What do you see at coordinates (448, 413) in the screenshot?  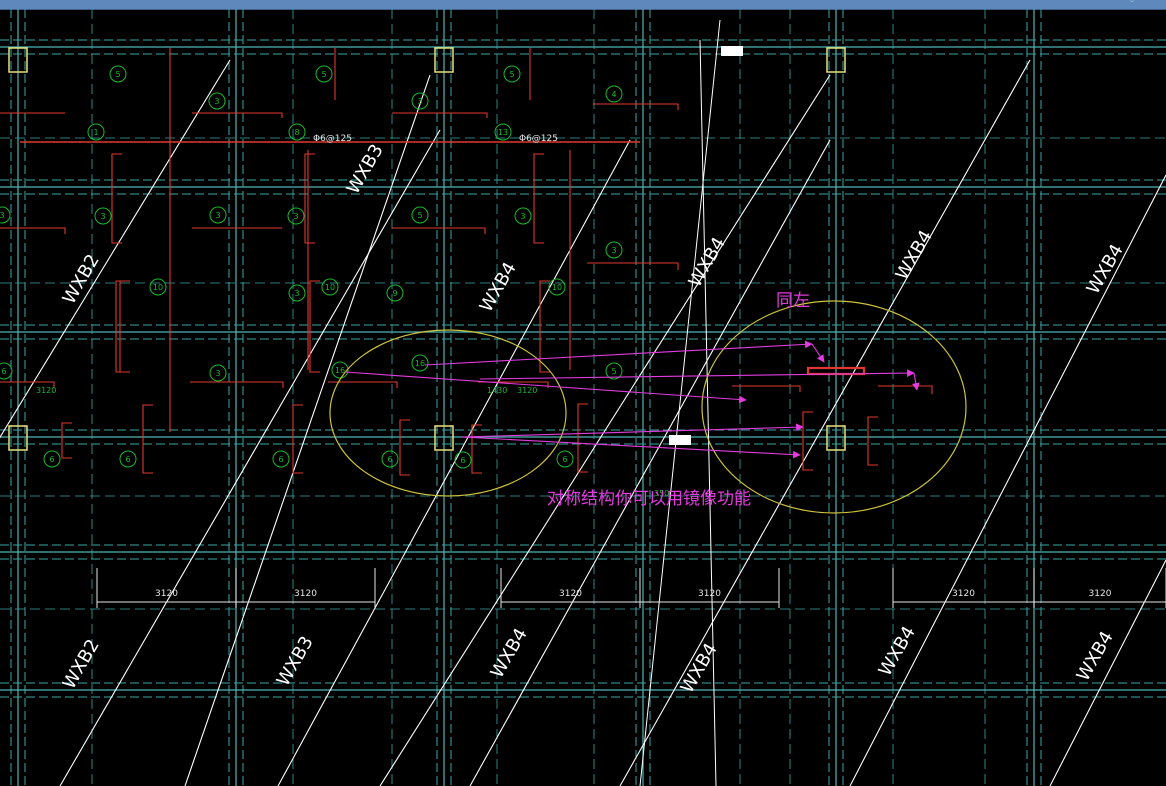 I see `highlight-ellipse-left` at bounding box center [448, 413].